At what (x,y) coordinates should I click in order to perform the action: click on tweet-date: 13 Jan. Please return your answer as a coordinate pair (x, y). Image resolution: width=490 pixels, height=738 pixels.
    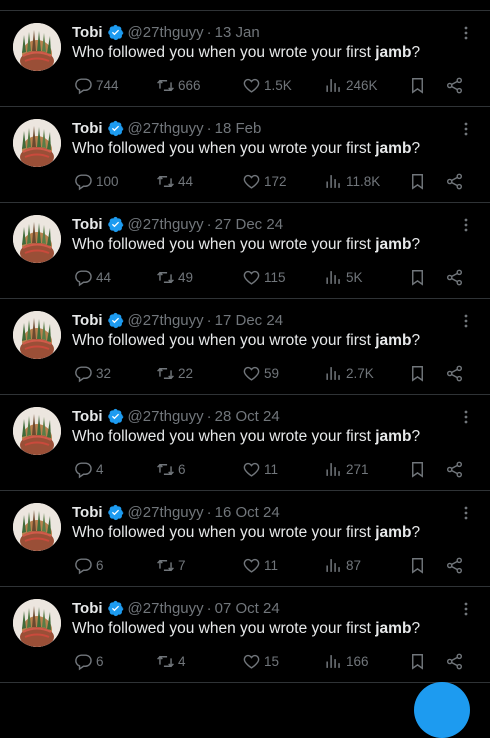
    Looking at the image, I should click on (237, 32).